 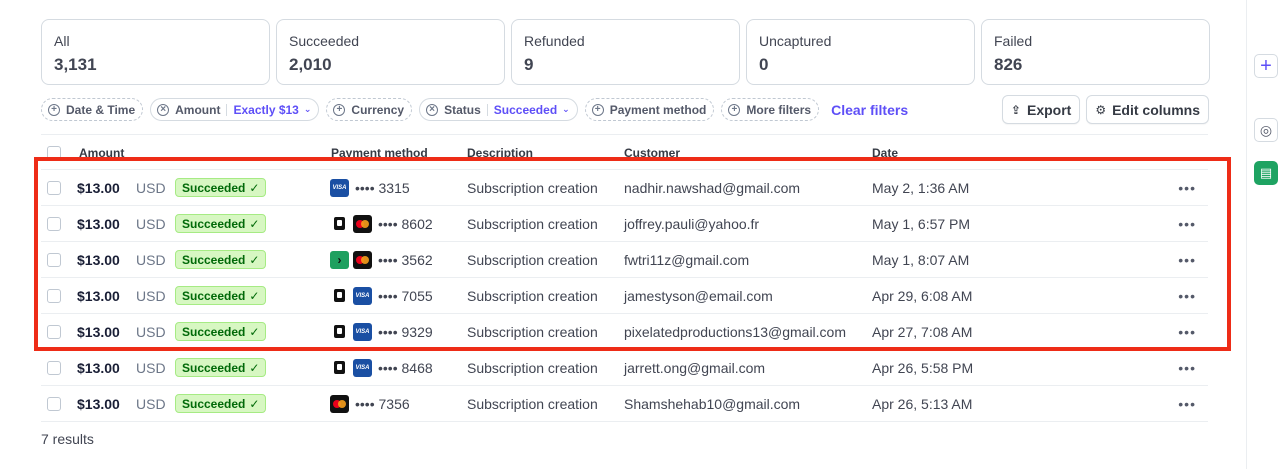 I want to click on chip-divider, so click(x=227, y=109).